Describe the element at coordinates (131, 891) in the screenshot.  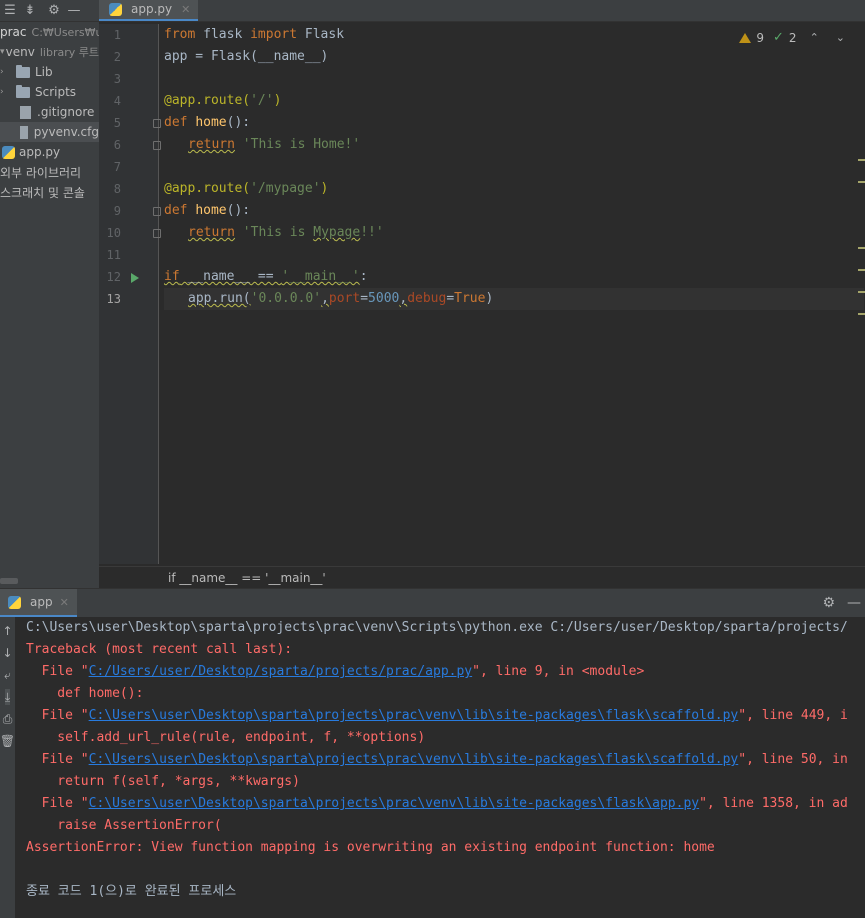
I see `console-line: 종료 코드 1(으)로 완료된 프로세스` at that location.